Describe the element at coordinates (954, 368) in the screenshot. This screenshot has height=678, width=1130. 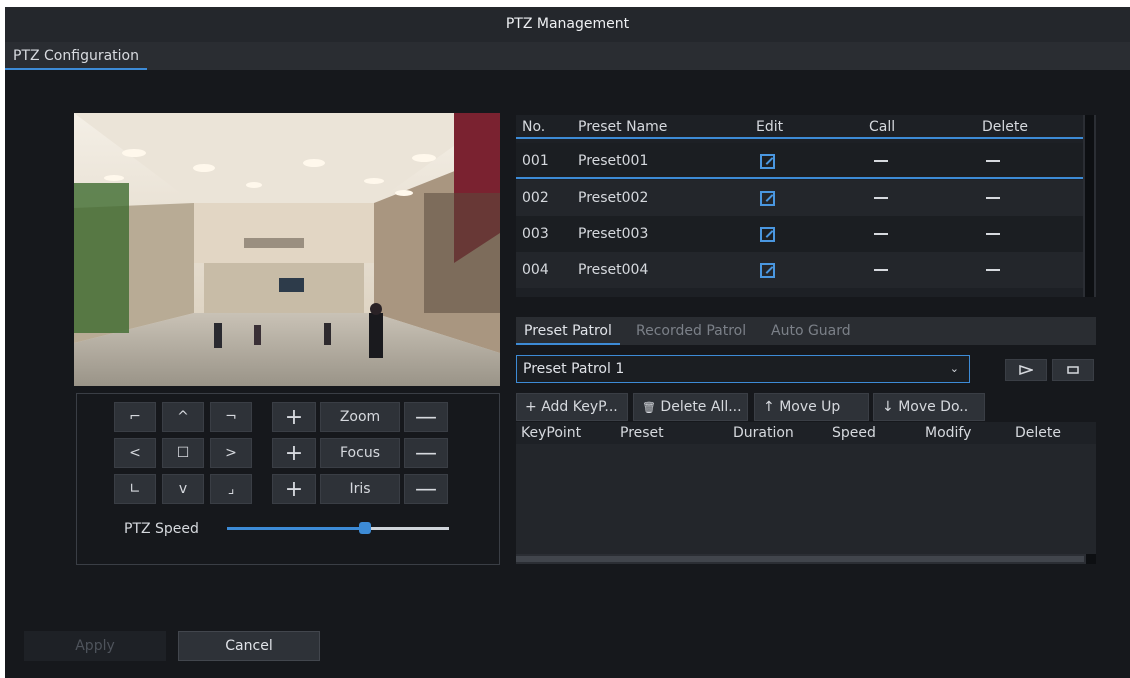
I see `chevron-down-icon: ⌄` at that location.